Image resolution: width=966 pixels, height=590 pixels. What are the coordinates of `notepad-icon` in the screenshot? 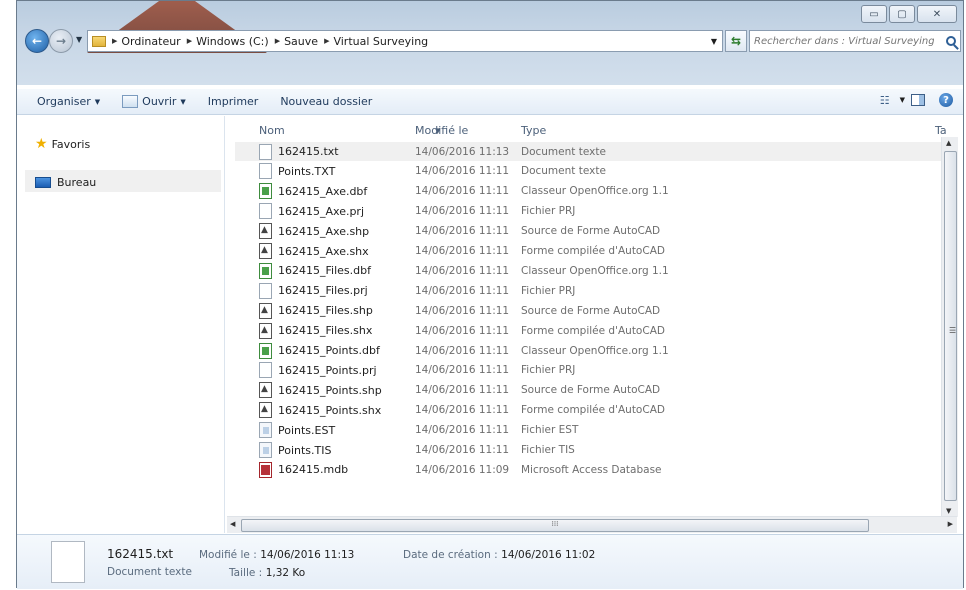 It's located at (130, 101).